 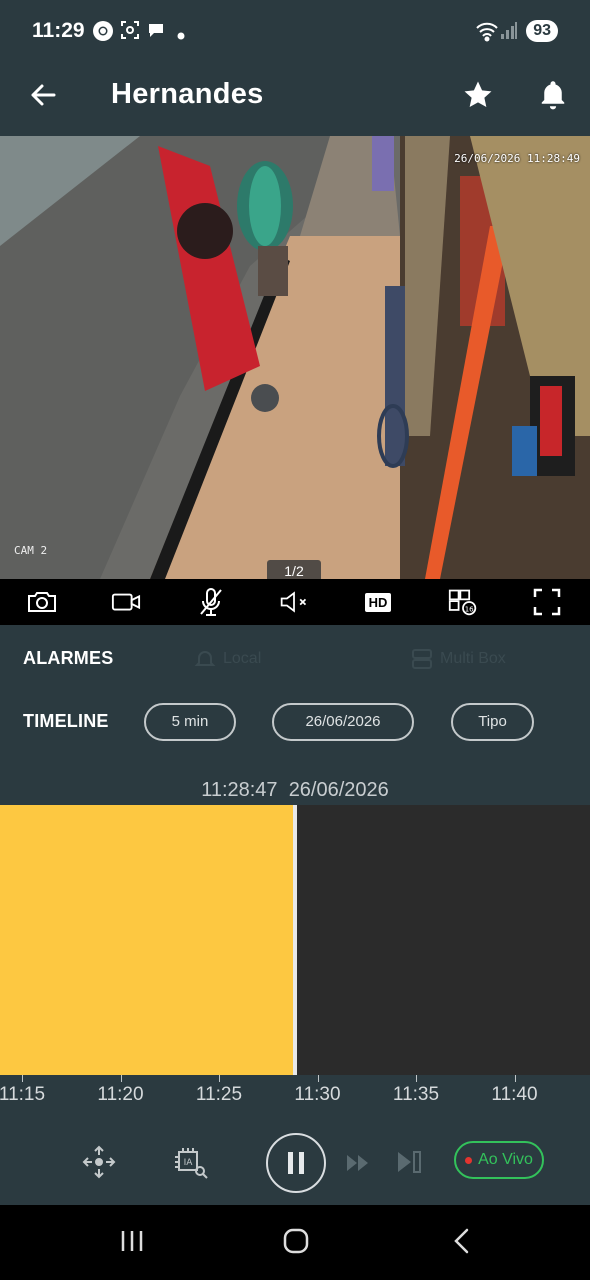 I want to click on alarm-multibox-label: Multi Box, so click(x=473, y=658).